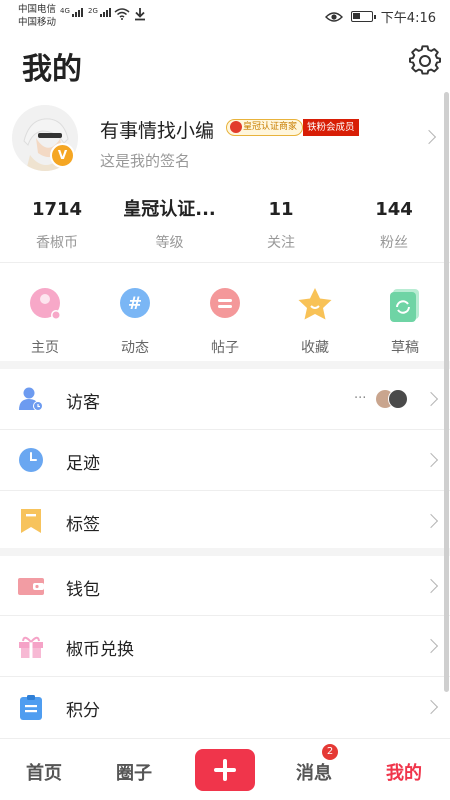 This screenshot has height=800, width=450. What do you see at coordinates (44, 772) in the screenshot?
I see `nav-home: 首页` at bounding box center [44, 772].